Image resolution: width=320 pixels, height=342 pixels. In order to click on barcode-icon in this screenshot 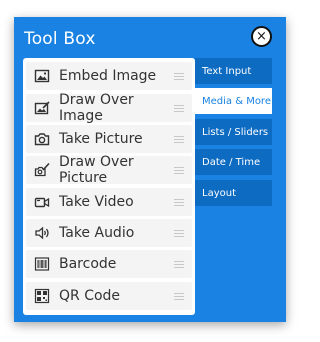, I will do `click(42, 264)`.